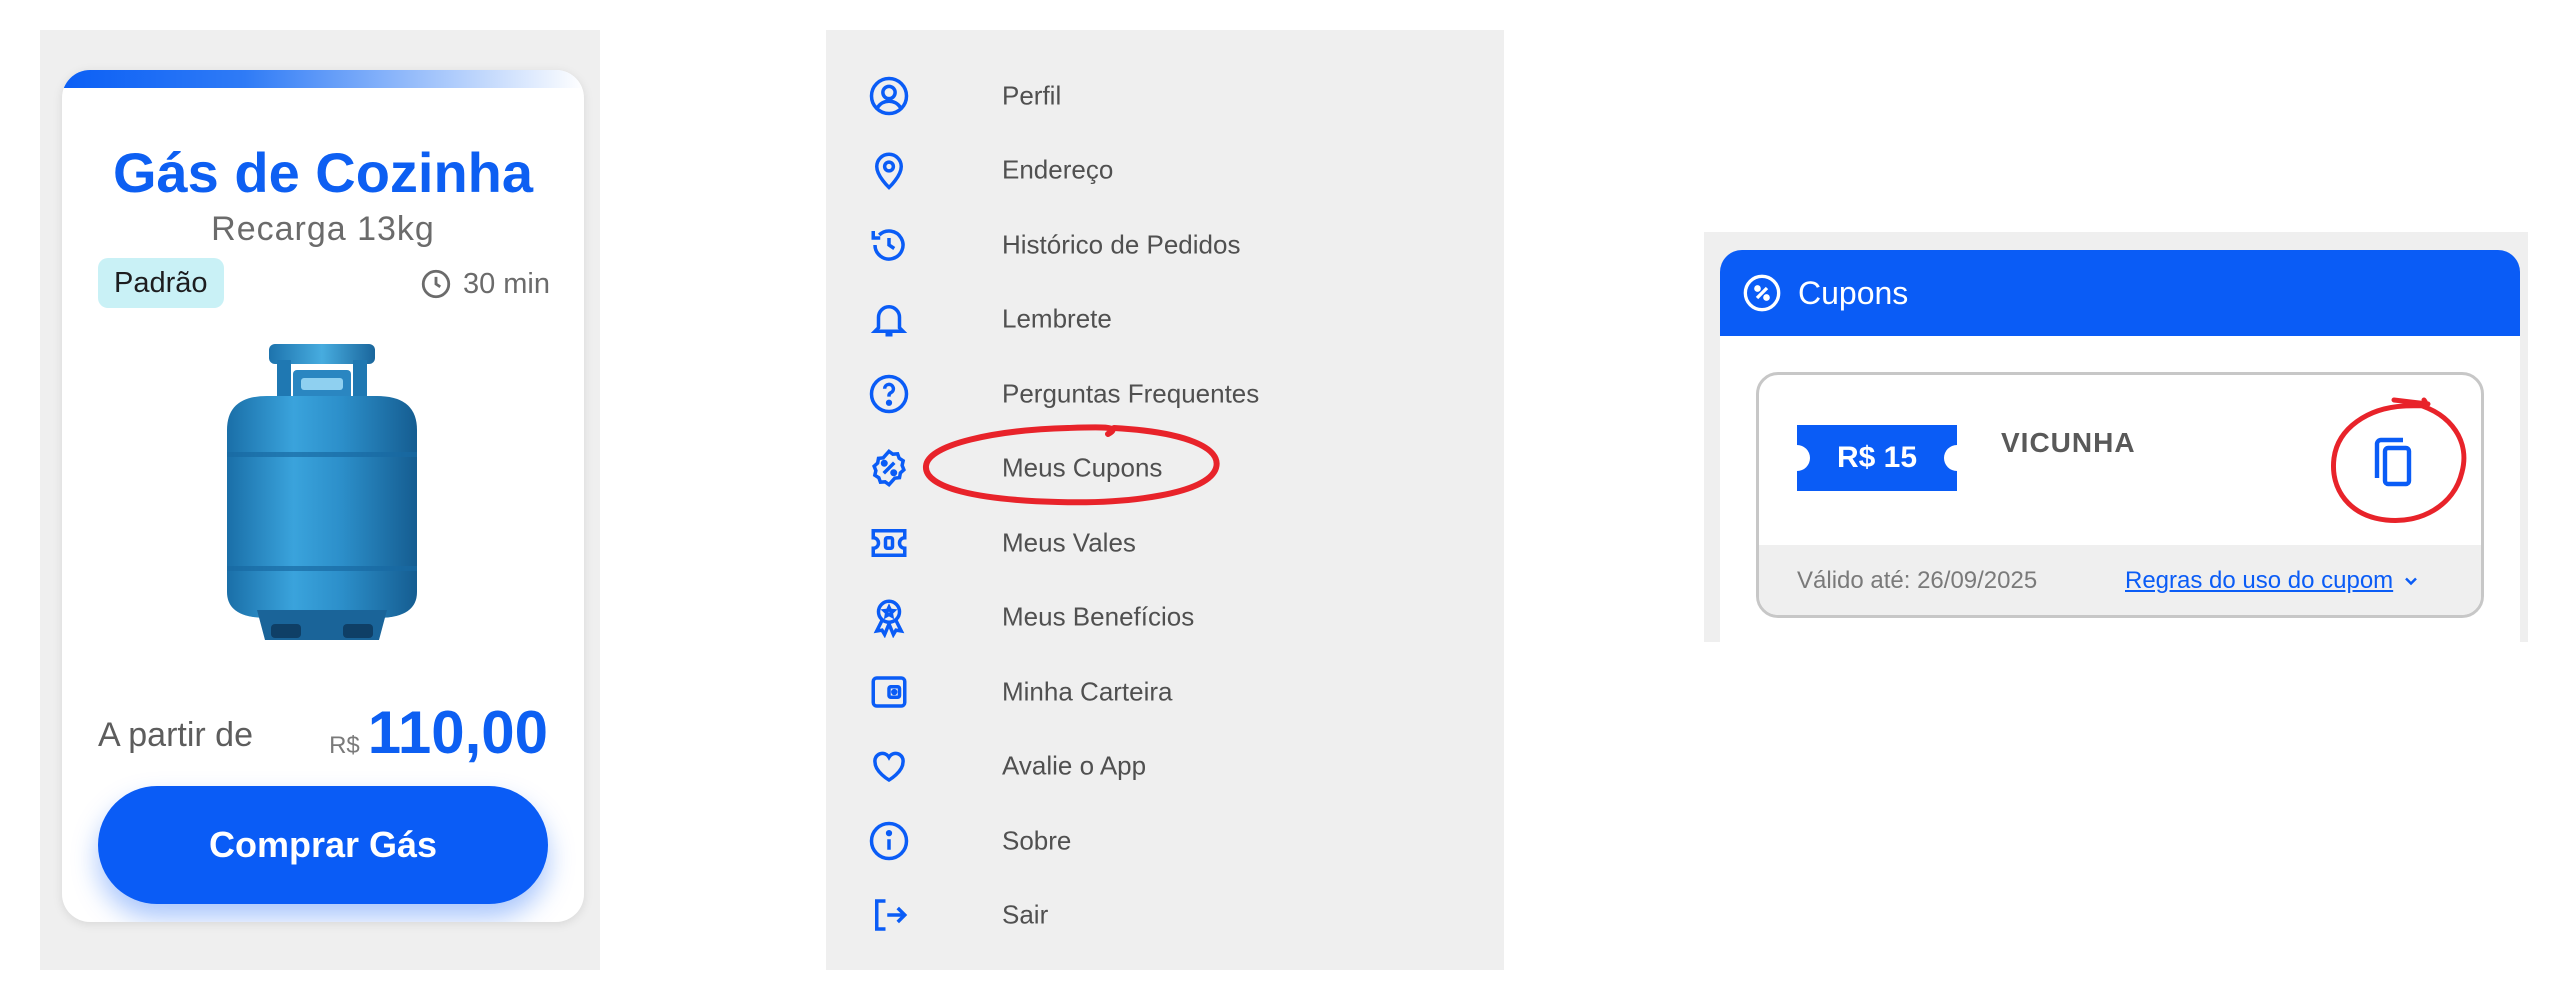 The image size is (2560, 995). What do you see at coordinates (1037, 840) in the screenshot?
I see `menu-item-label: Sobre` at bounding box center [1037, 840].